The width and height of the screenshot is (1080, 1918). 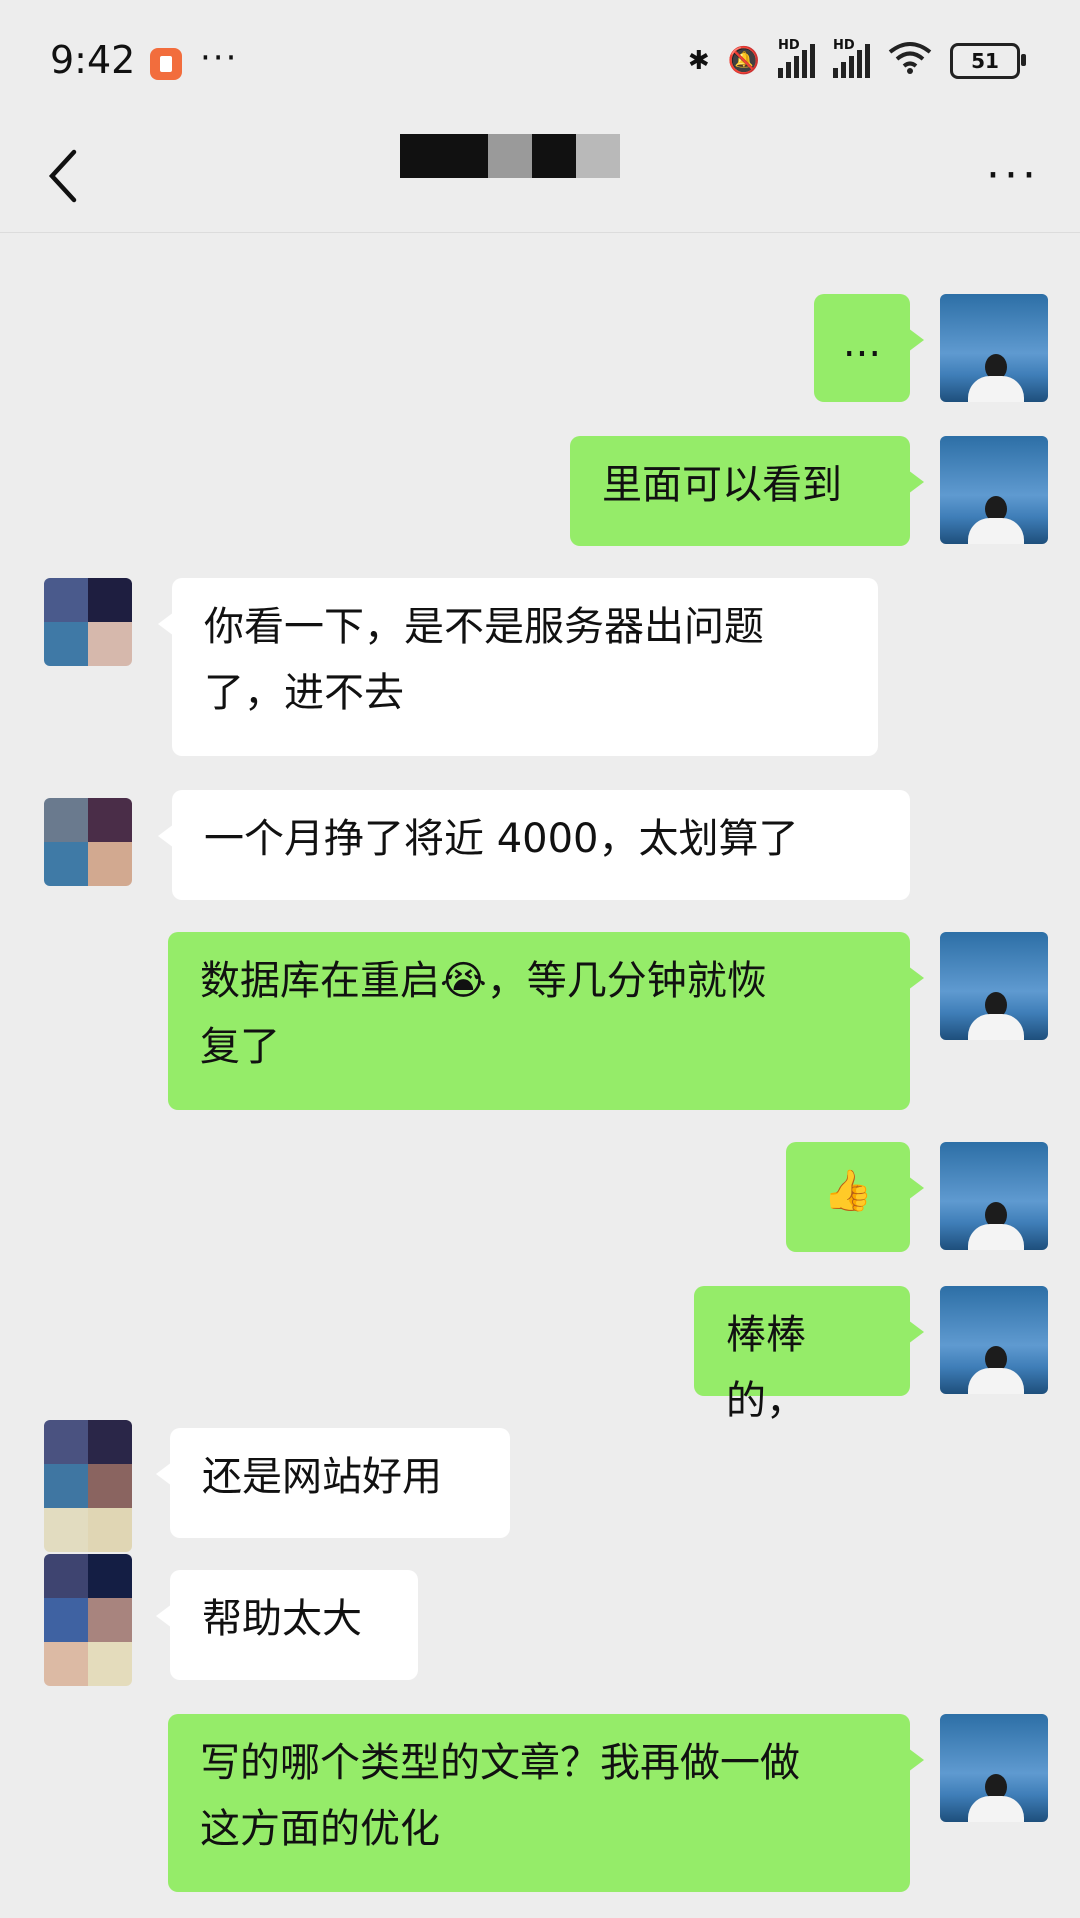 What do you see at coordinates (518, 667) in the screenshot?
I see `message-bubble: 你看一下，是不是服务器出问题 了，进不去` at bounding box center [518, 667].